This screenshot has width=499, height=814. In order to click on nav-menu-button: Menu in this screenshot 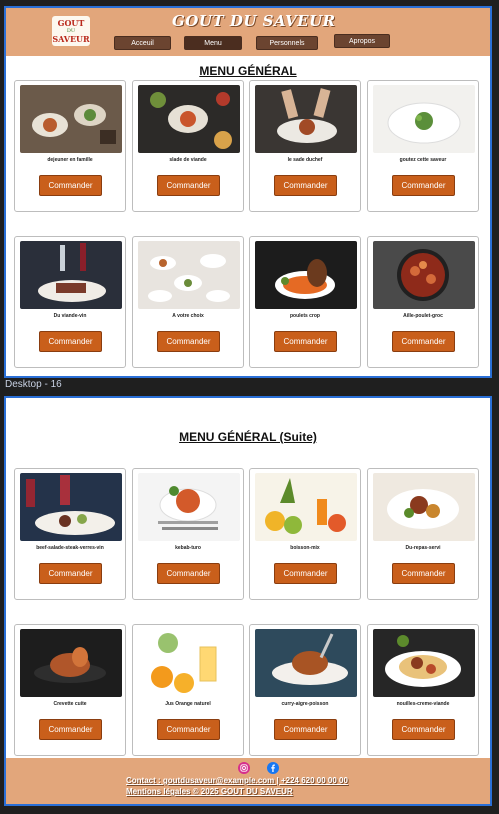, I will do `click(213, 43)`.